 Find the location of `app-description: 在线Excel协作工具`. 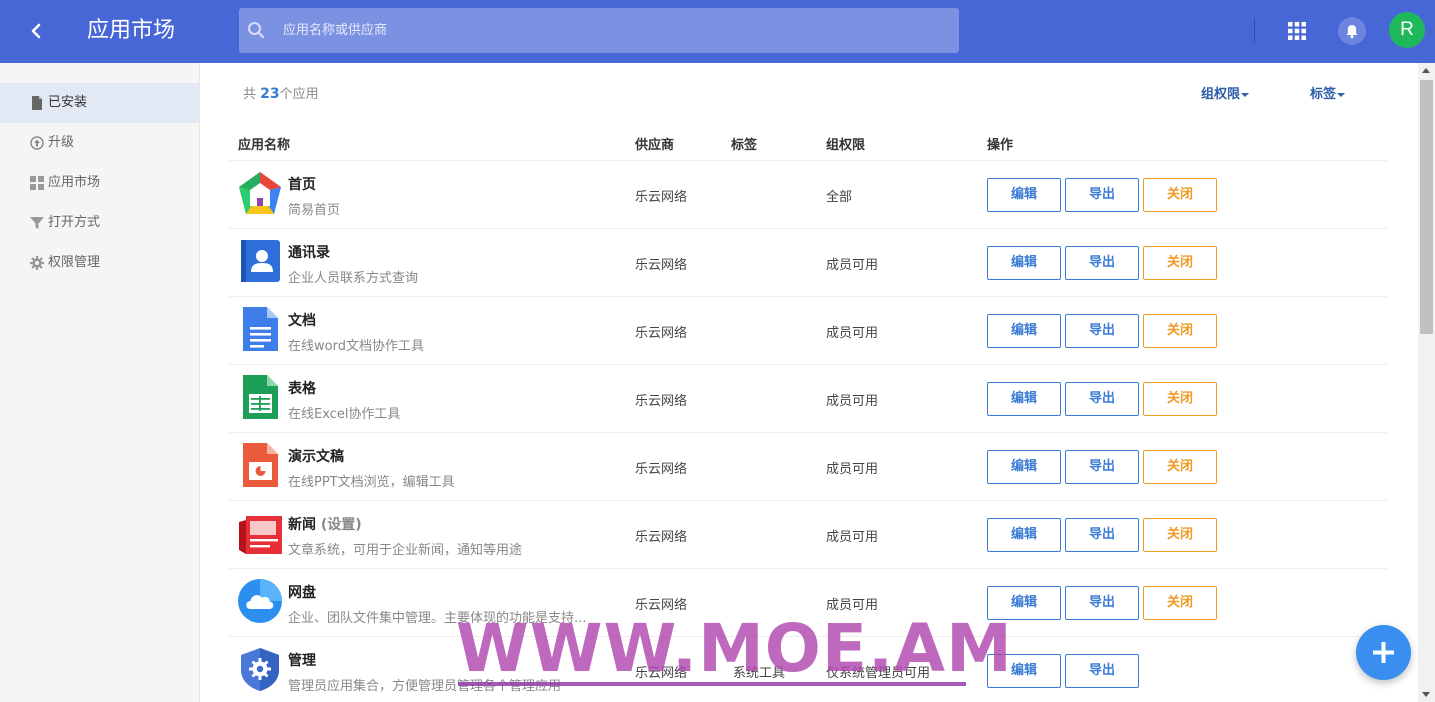

app-description: 在线Excel协作工具 is located at coordinates (344, 414).